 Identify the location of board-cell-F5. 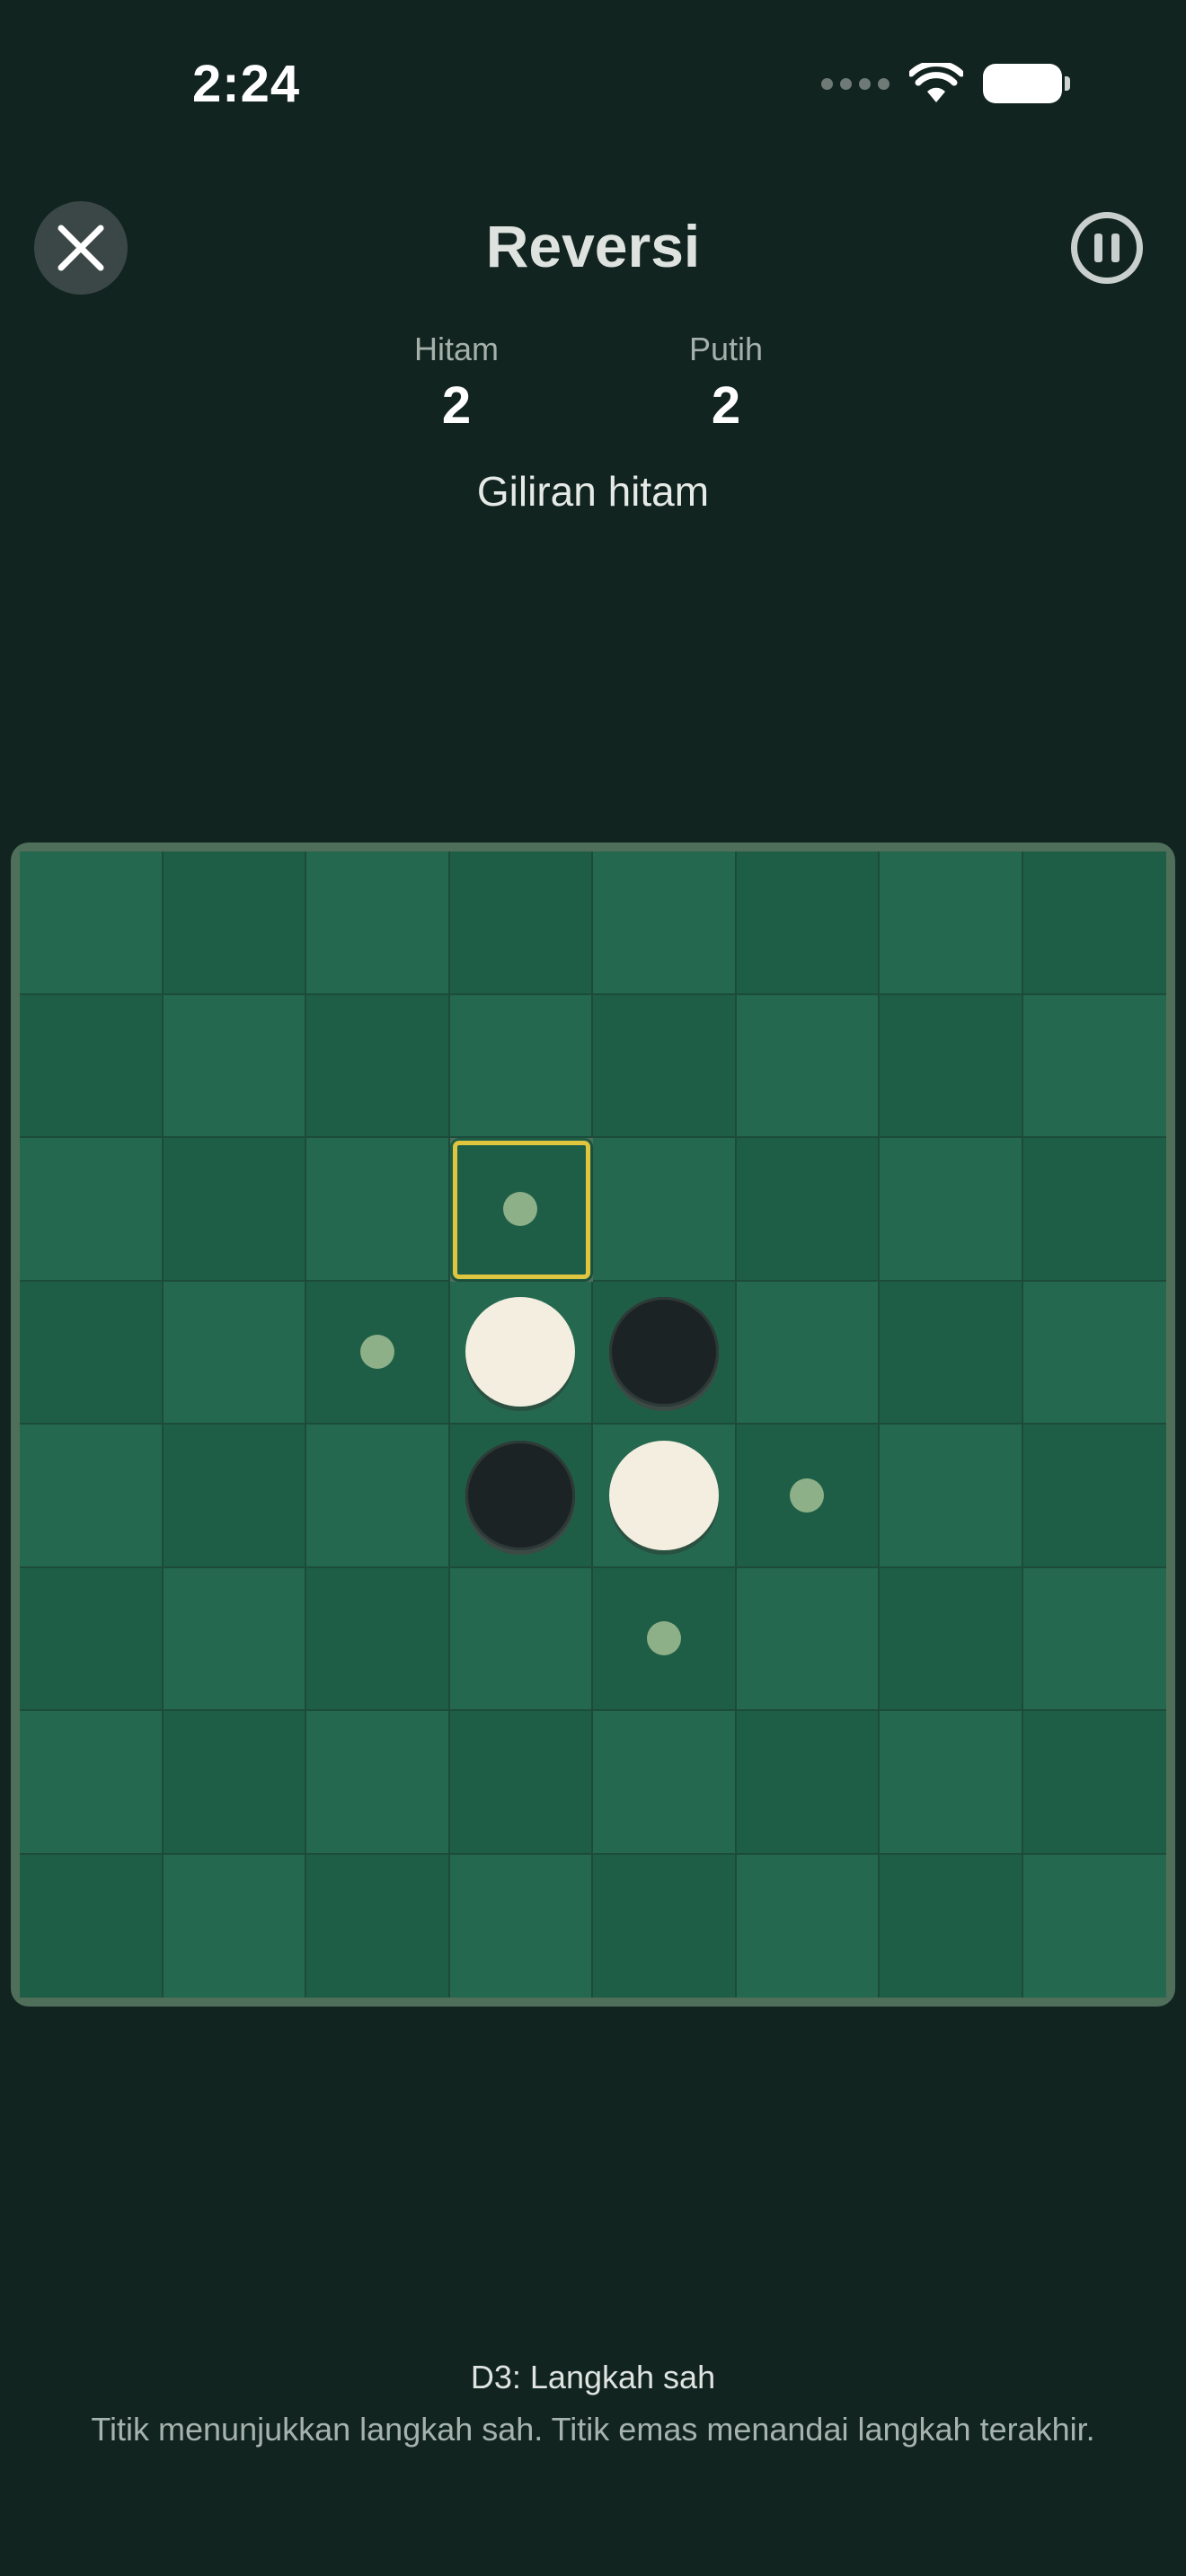
(808, 1496).